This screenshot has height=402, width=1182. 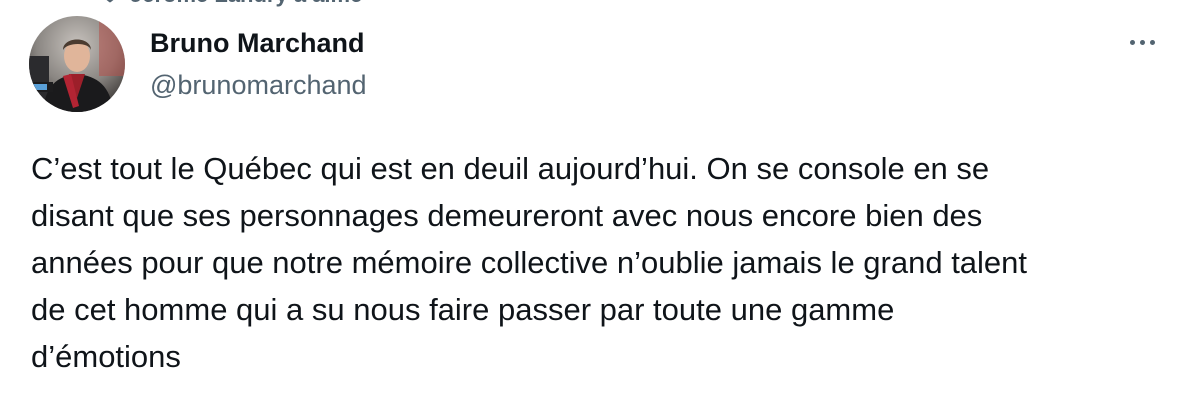 I want to click on heart-icon, so click(x=110, y=1).